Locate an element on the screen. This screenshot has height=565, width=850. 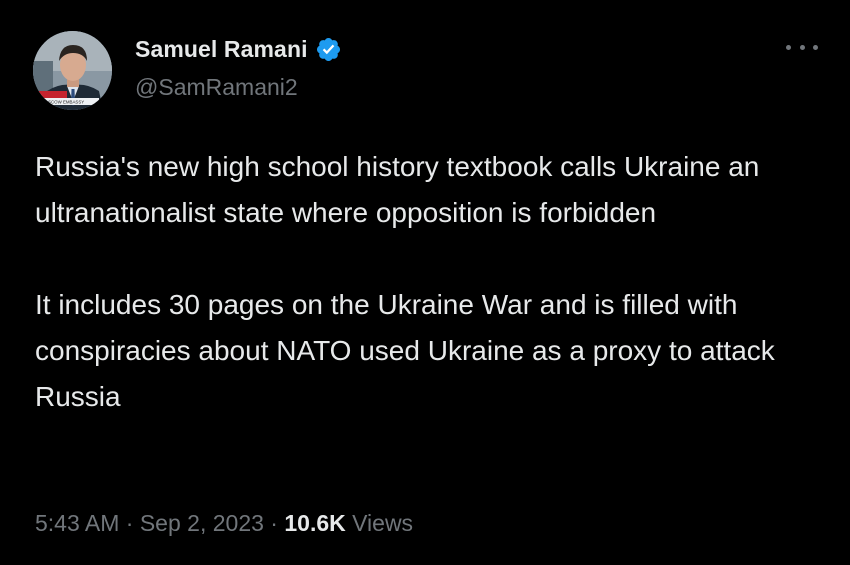
author-display-name: Samuel Ramani is located at coordinates (221, 49).